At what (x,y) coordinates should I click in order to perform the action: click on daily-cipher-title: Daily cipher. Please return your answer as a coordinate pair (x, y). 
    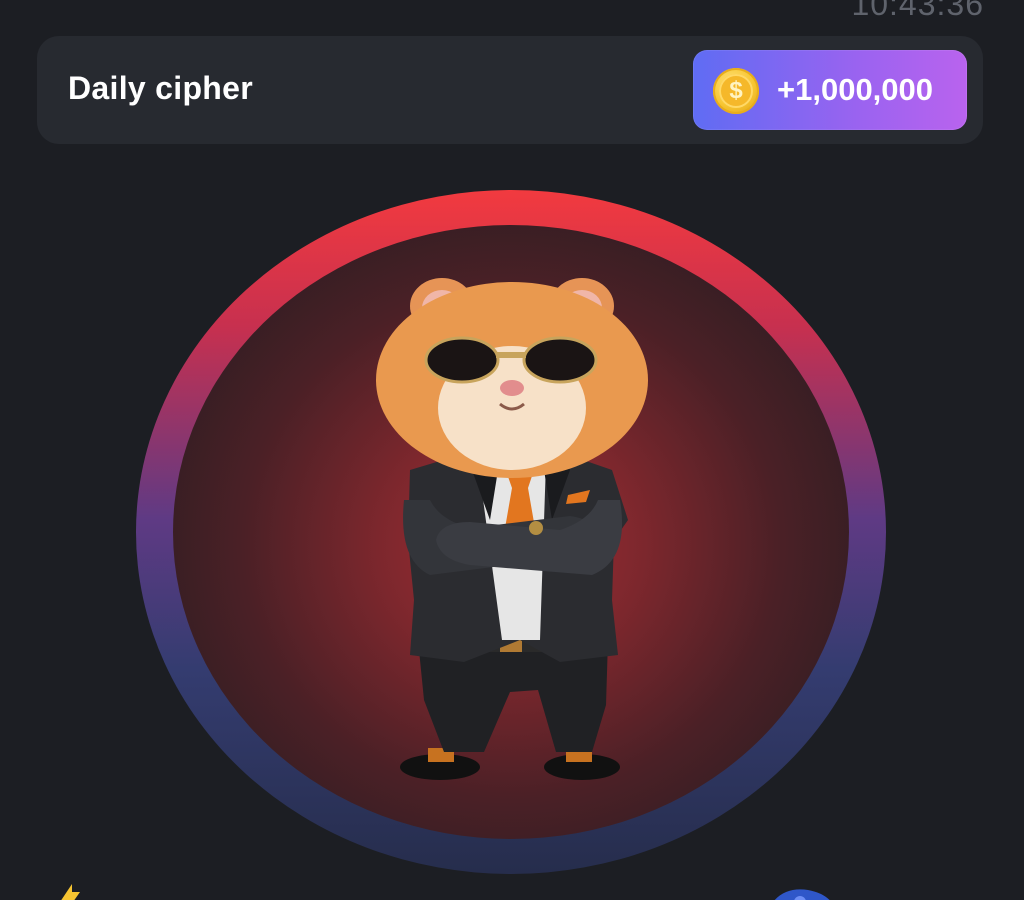
    Looking at the image, I should click on (161, 88).